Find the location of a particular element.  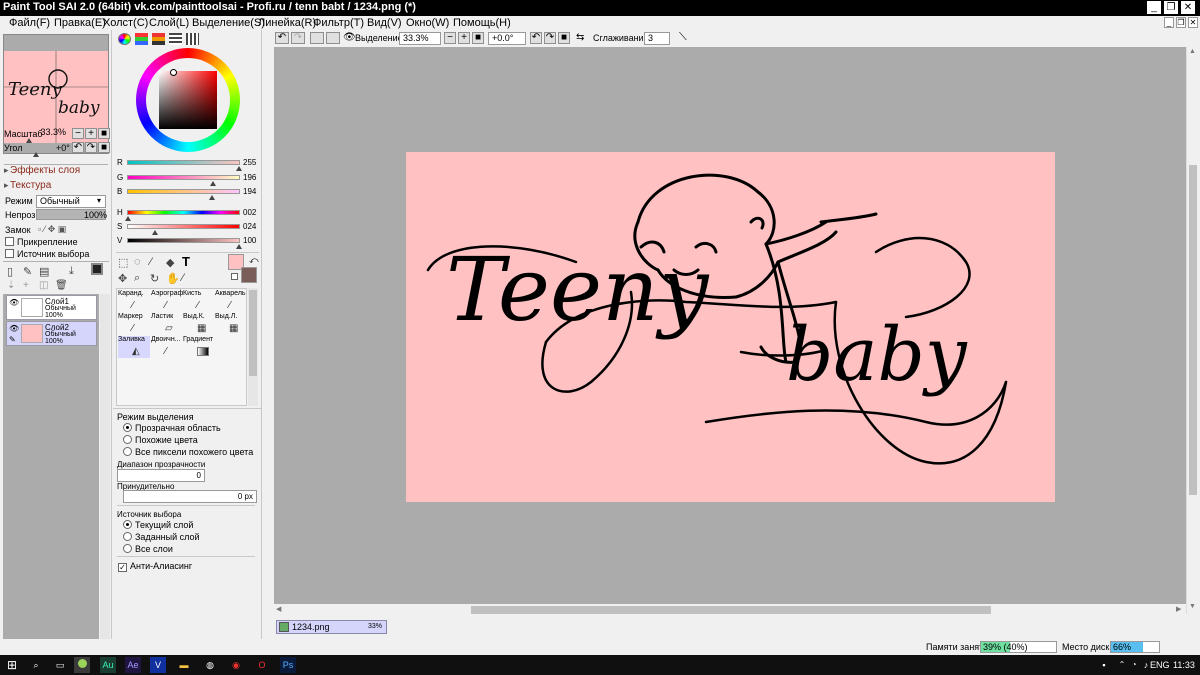

document-tab: 1234.png 33% is located at coordinates (331, 627).